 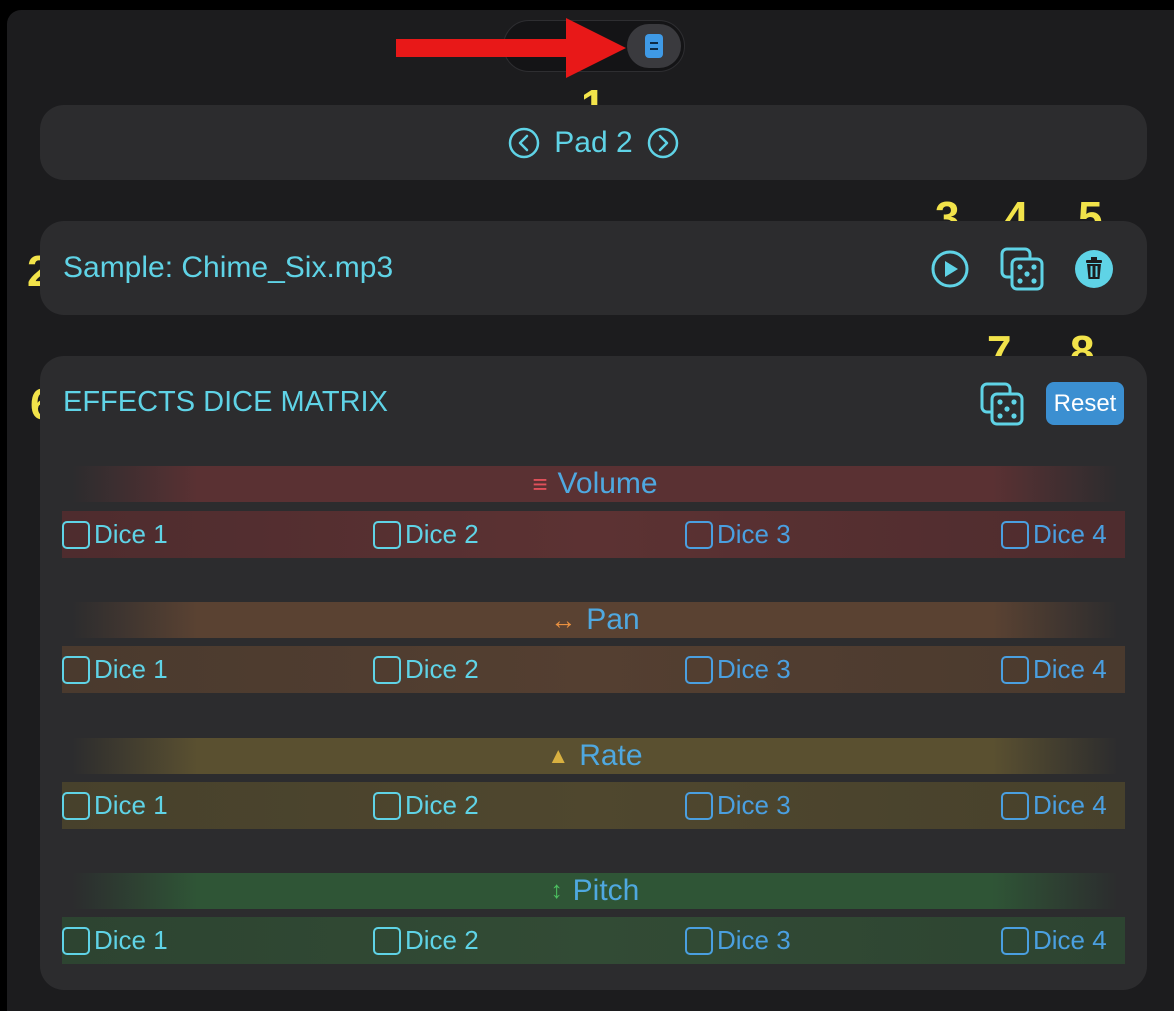 I want to click on checkbox-pan-dice-1: Dice 1, so click(x=115, y=669).